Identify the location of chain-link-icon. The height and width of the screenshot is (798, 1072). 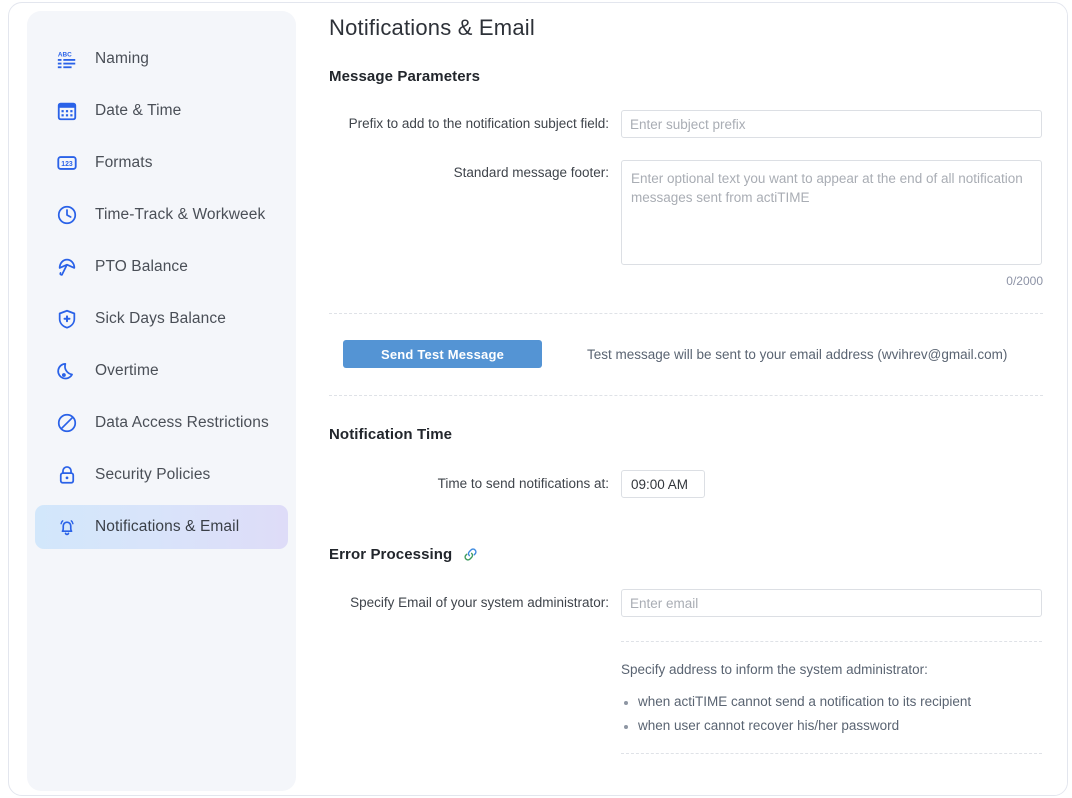
(470, 554).